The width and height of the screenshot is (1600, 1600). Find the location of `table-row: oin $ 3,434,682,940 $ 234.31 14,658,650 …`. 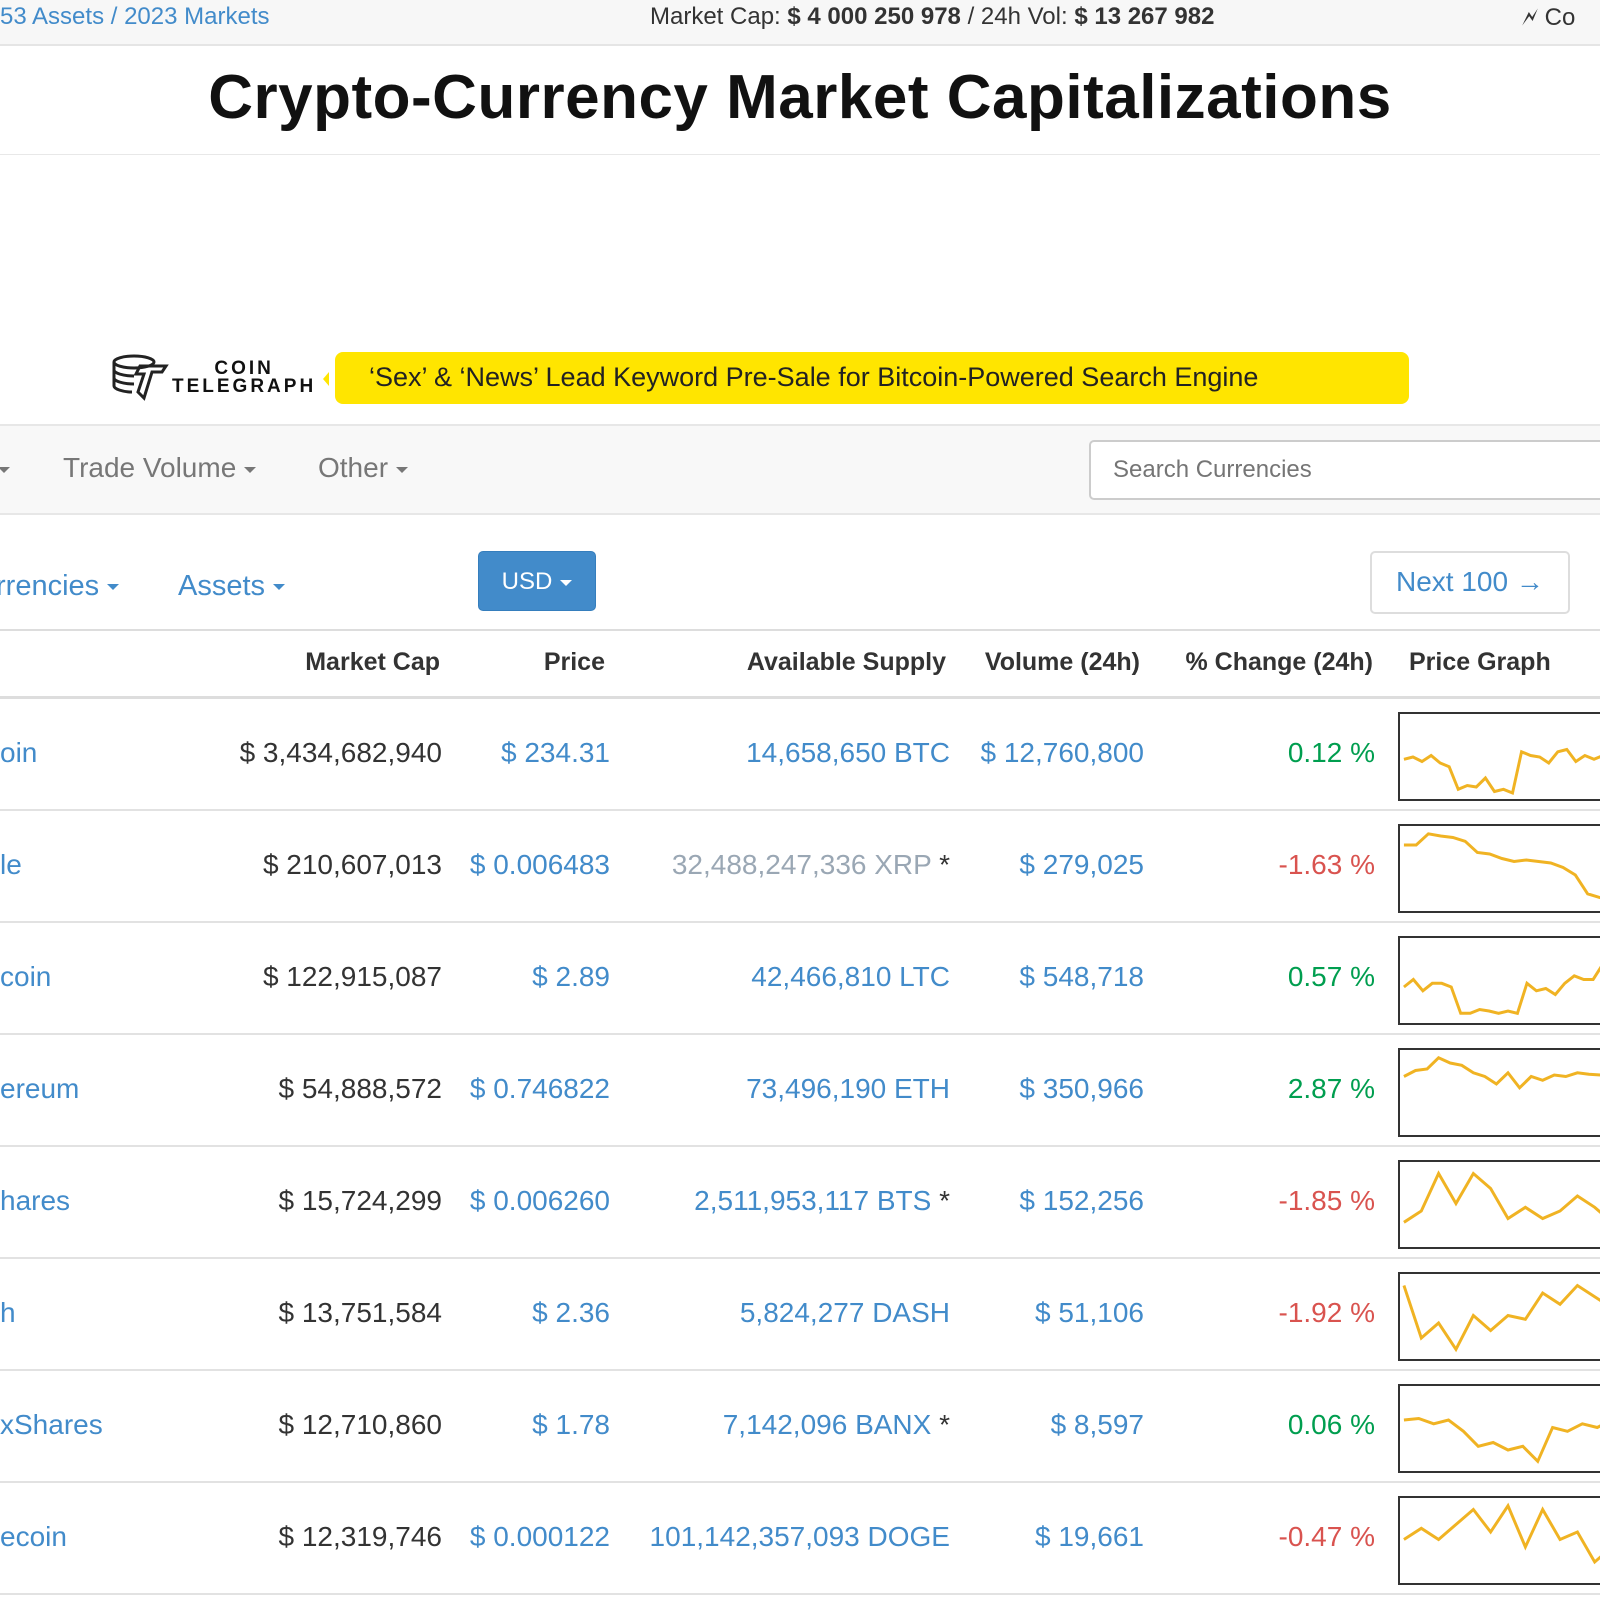

table-row: oin $ 3,434,682,940 $ 234.31 14,658,650 … is located at coordinates (800, 755).